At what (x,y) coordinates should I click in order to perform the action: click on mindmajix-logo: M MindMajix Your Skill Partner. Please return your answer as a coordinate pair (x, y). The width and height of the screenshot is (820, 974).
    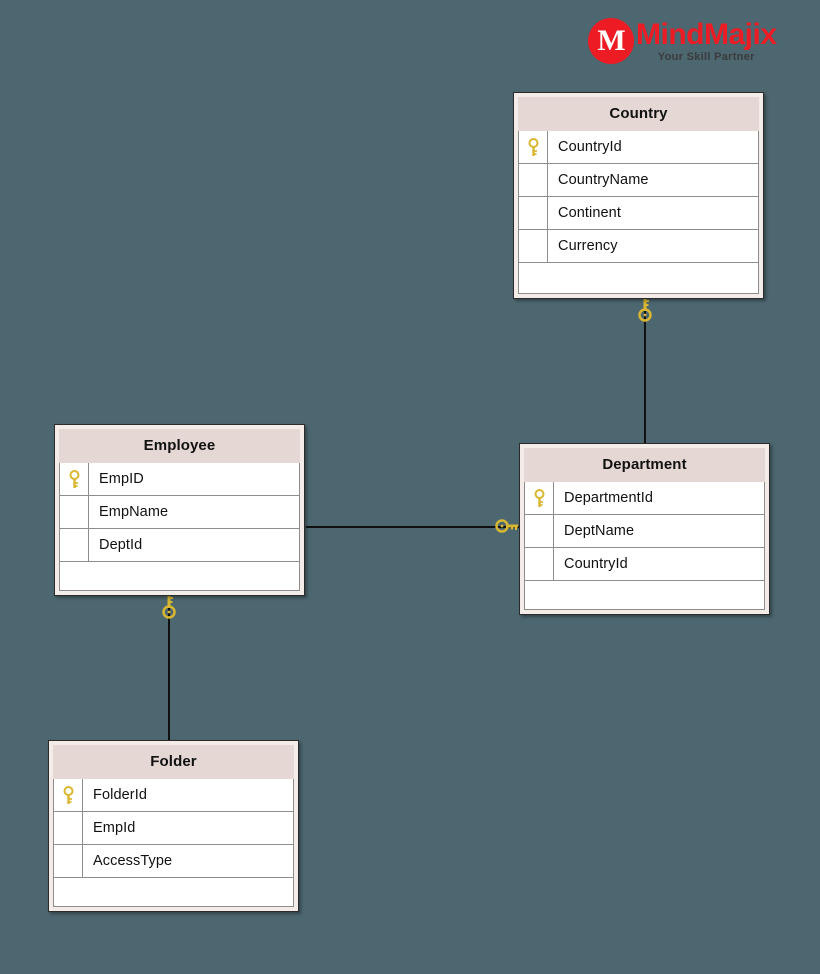
    Looking at the image, I should click on (682, 41).